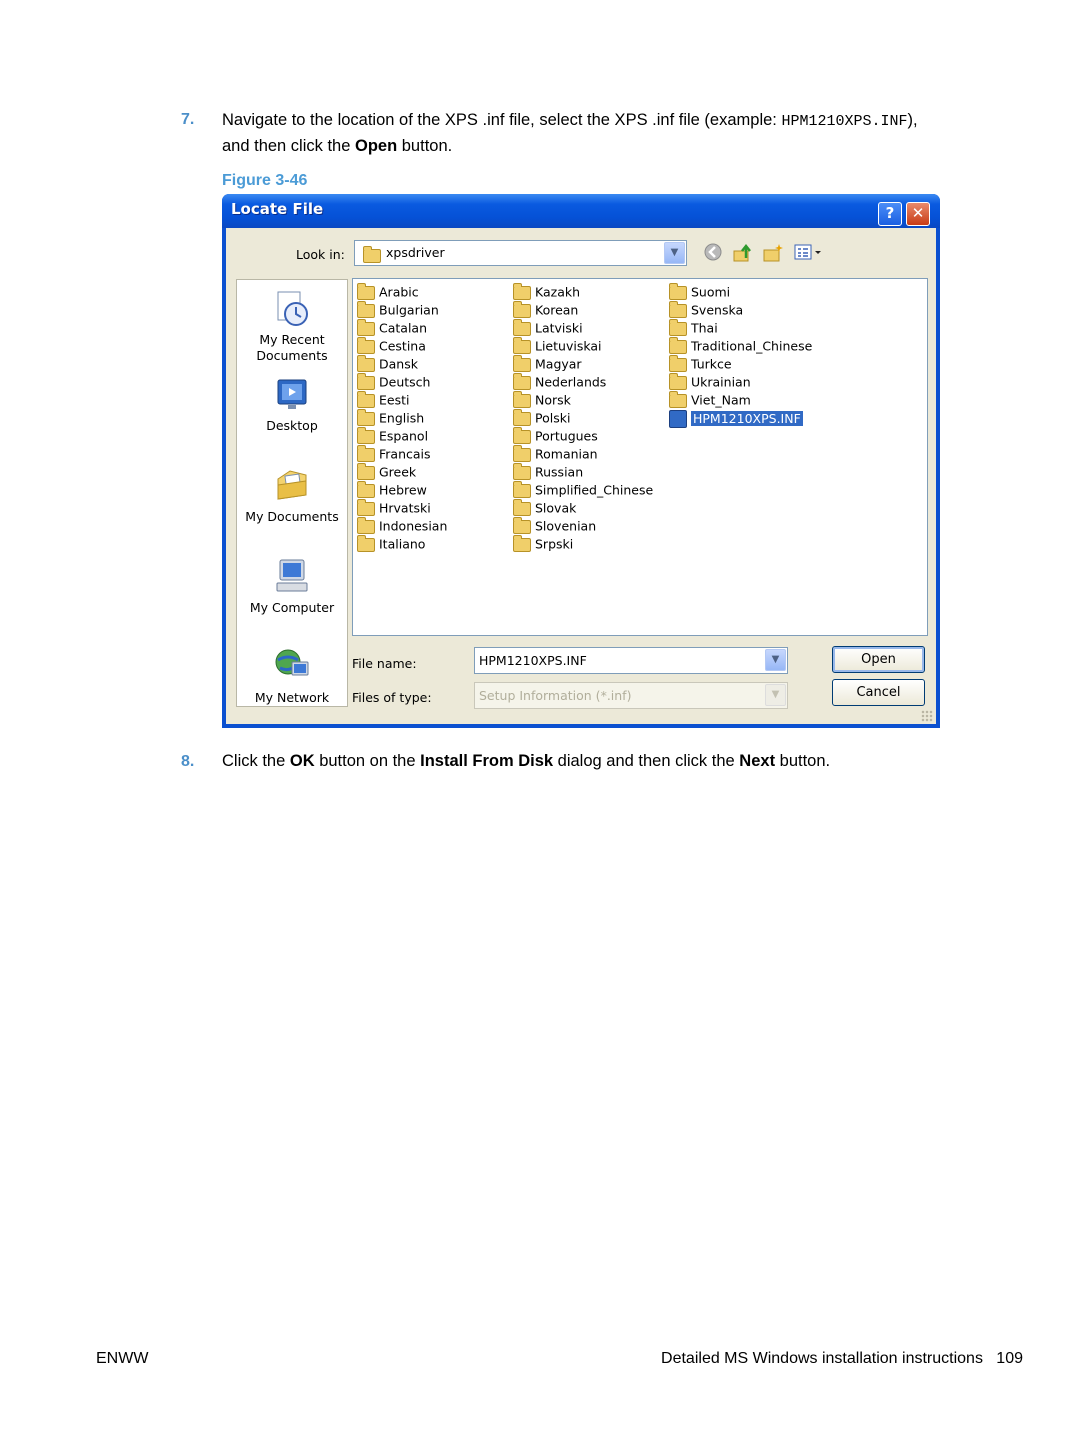 This screenshot has height=1437, width=1080. I want to click on folder-item: Indonesian, so click(402, 525).